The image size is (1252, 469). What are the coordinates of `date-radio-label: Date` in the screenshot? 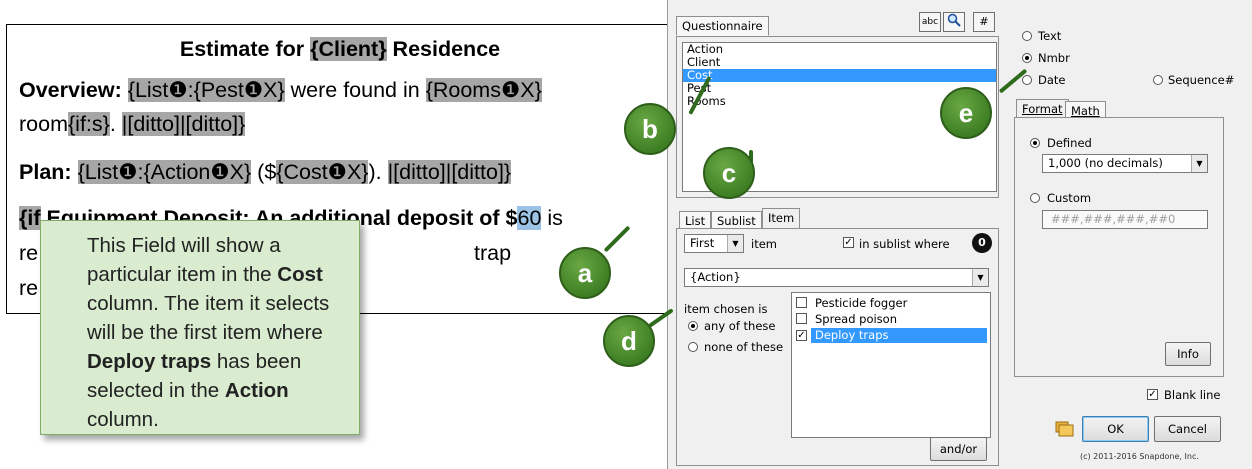 It's located at (1052, 80).